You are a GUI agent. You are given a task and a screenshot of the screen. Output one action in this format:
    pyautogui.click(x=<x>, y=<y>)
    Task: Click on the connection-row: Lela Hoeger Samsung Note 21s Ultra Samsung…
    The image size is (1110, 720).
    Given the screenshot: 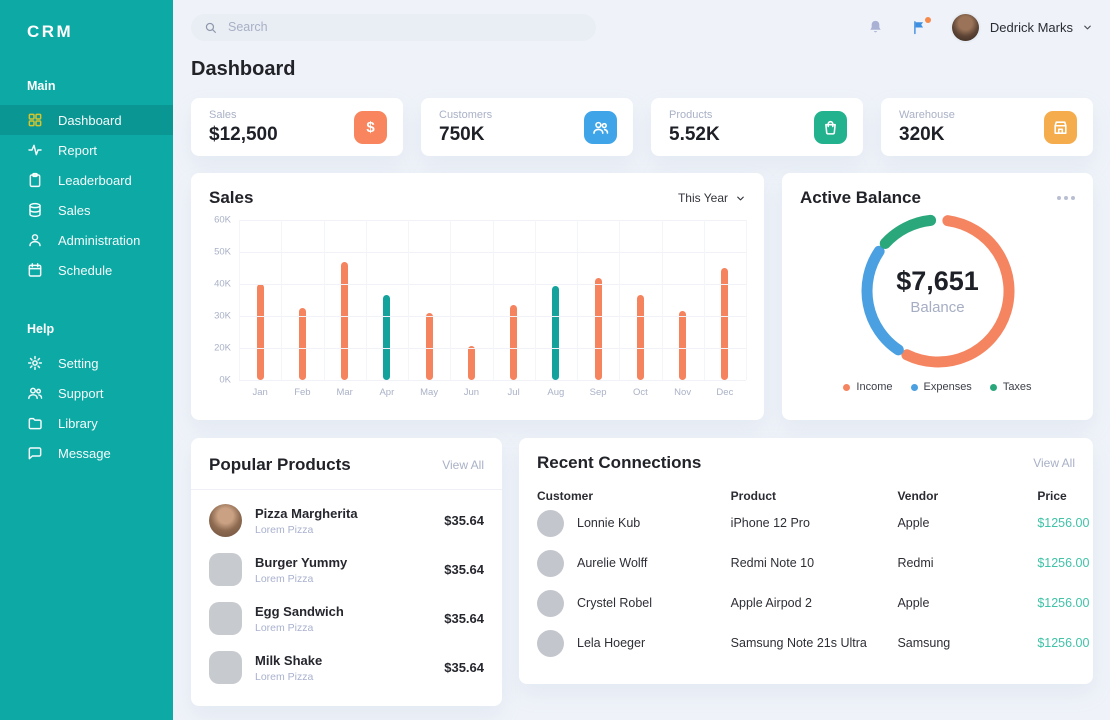 What is the action you would take?
    pyautogui.click(x=813, y=643)
    